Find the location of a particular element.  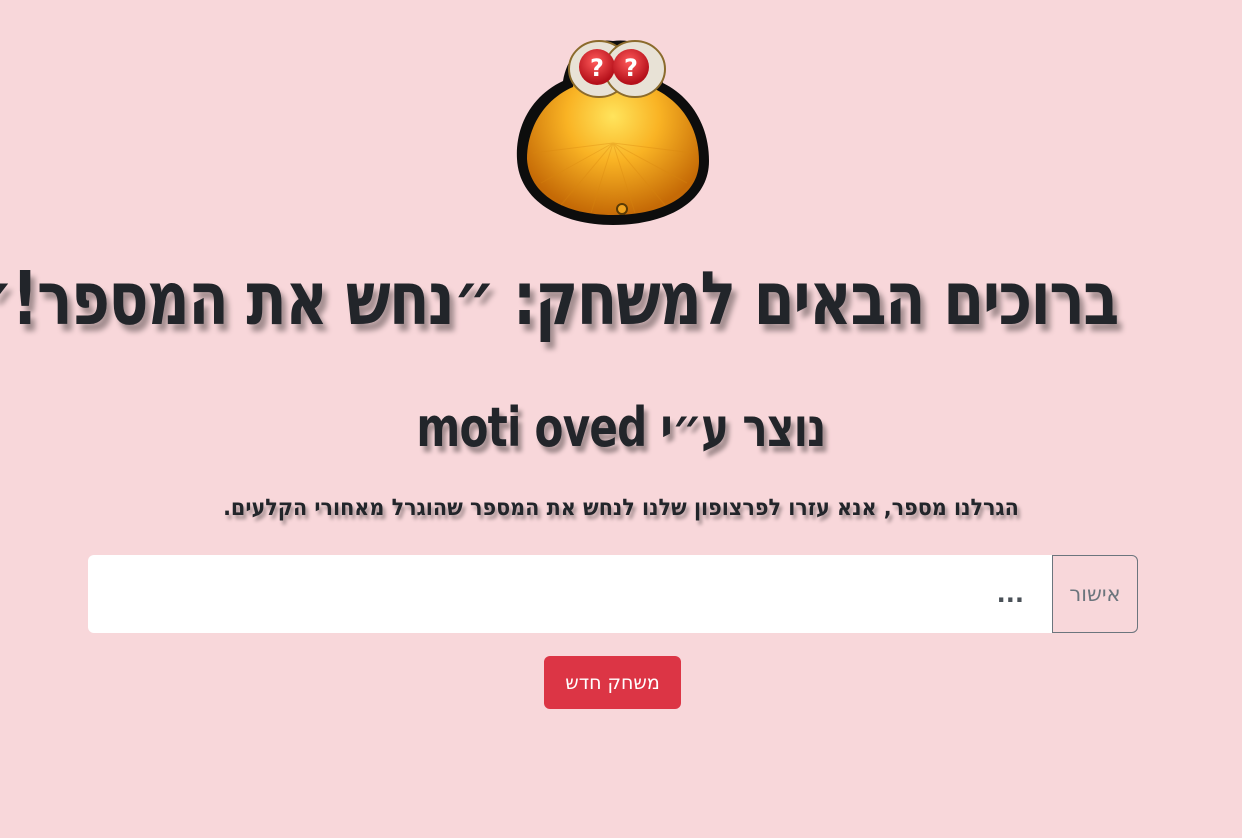

mascot-icon: ? ? is located at coordinates (612, 132).